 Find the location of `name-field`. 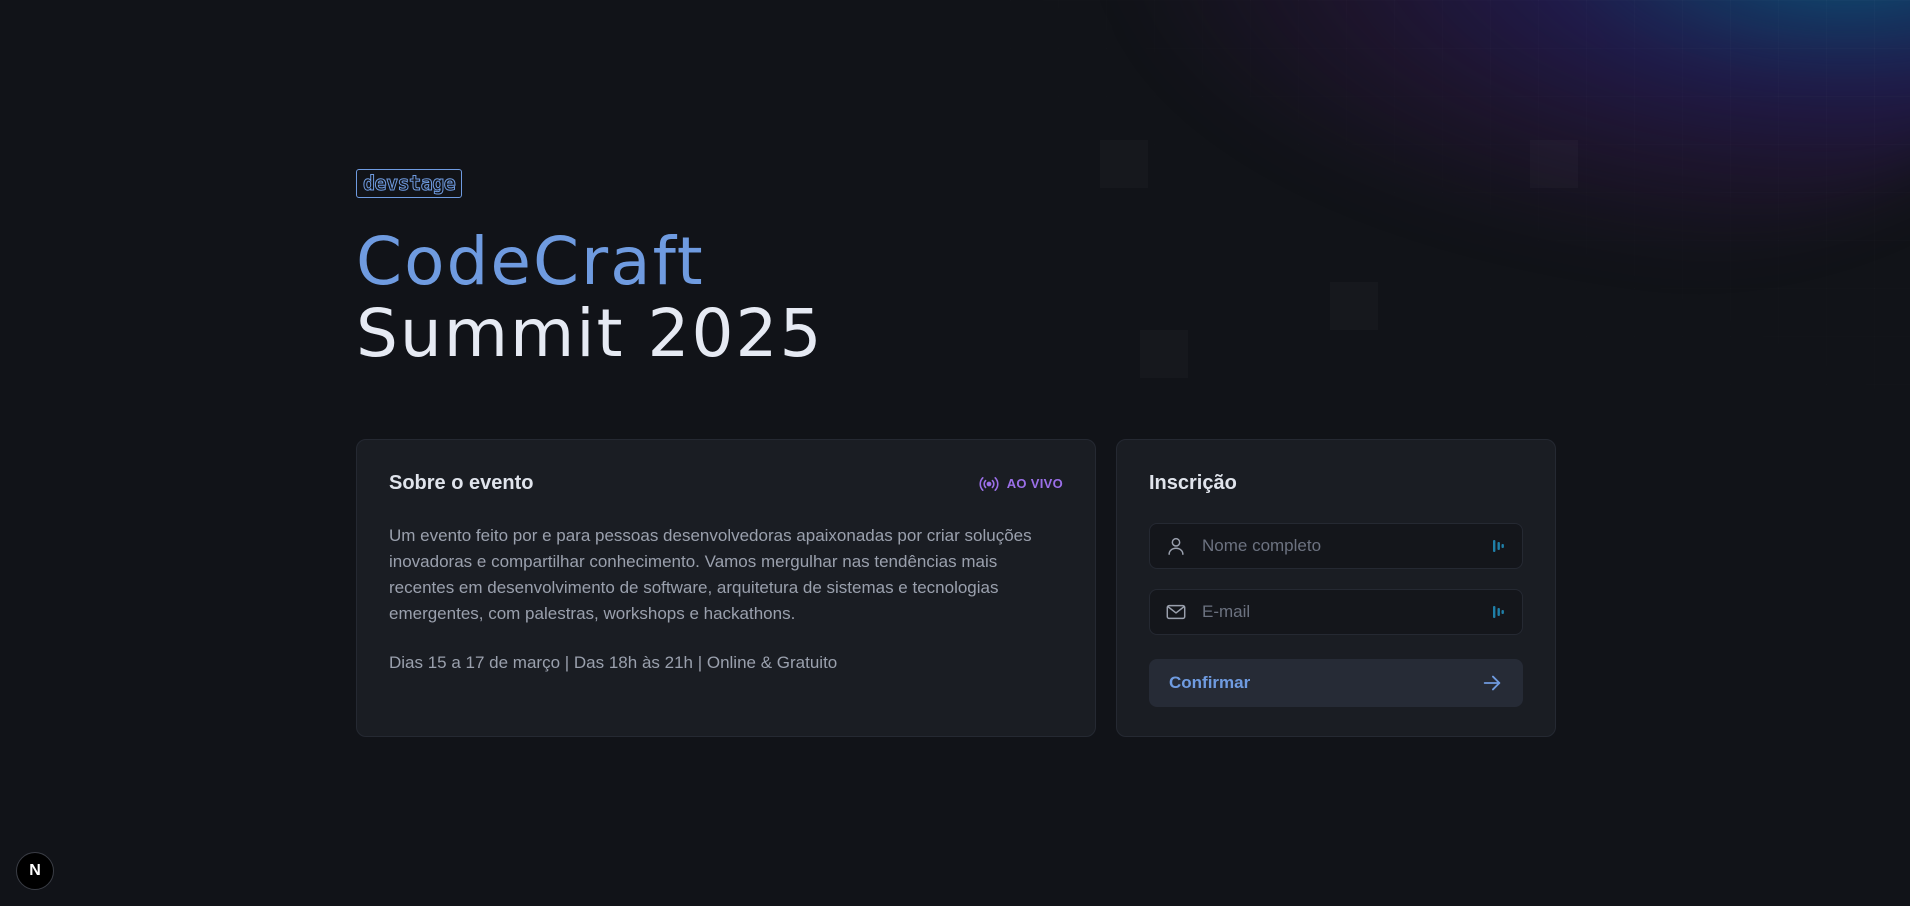

name-field is located at coordinates (1336, 546).